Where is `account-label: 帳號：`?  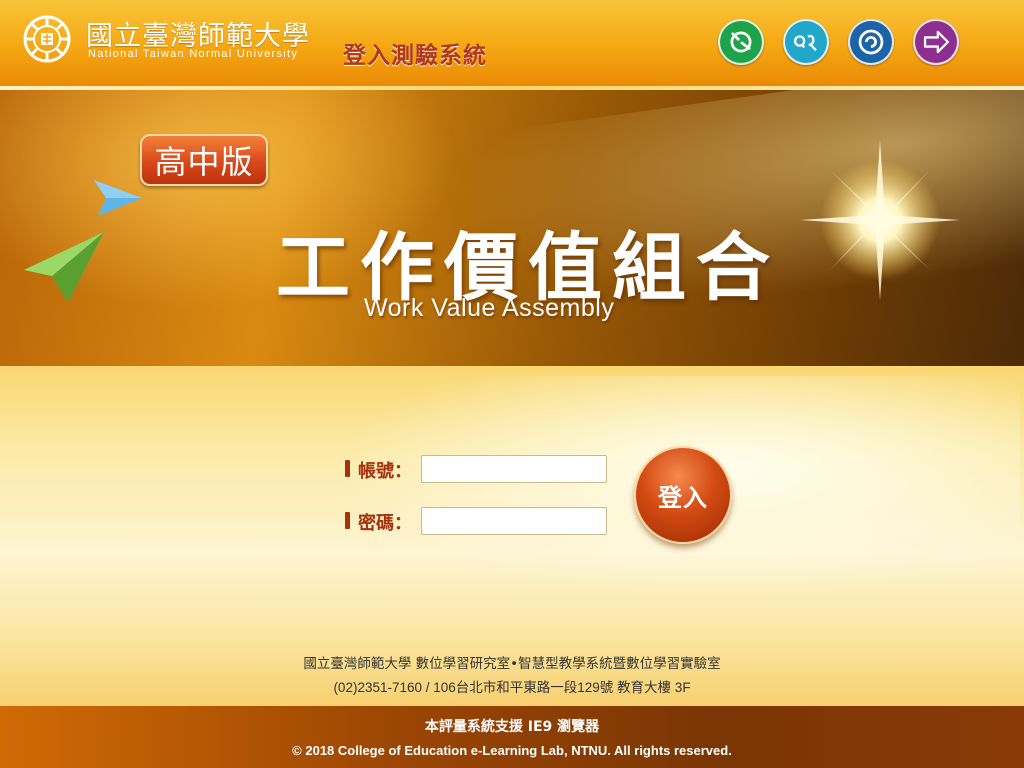 account-label: 帳號： is located at coordinates (385, 471).